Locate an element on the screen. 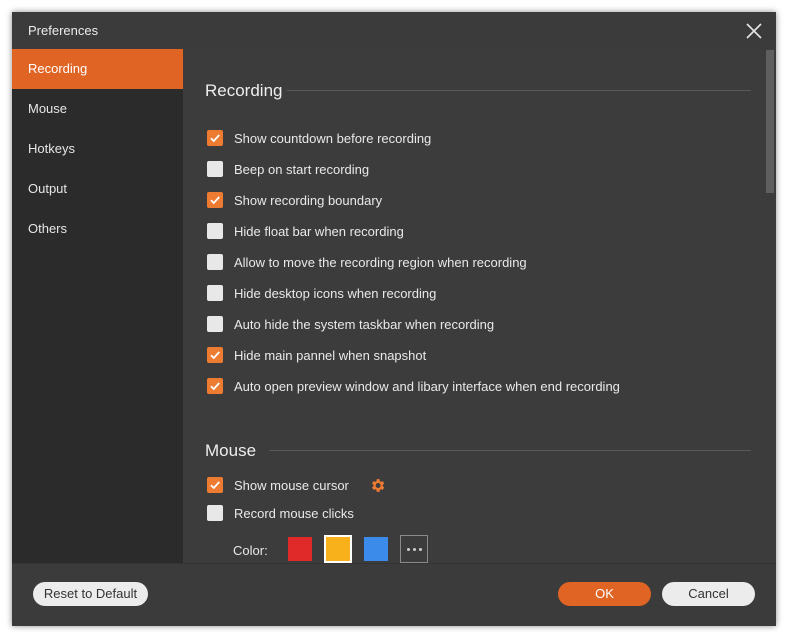  color-swatch-red is located at coordinates (300, 549).